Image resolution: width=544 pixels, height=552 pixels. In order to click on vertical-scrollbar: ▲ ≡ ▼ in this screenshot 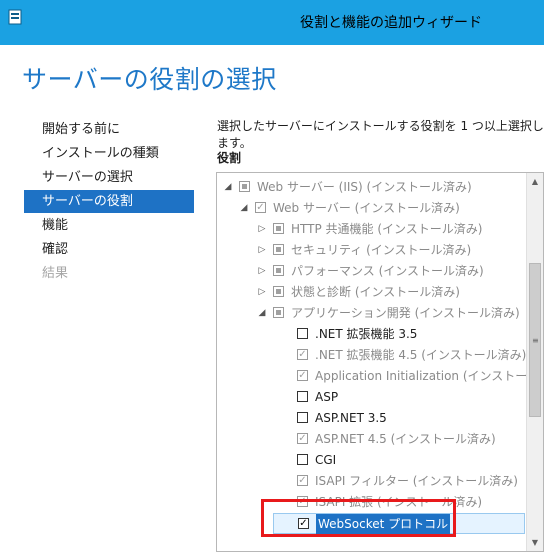, I will do `click(534, 362)`.